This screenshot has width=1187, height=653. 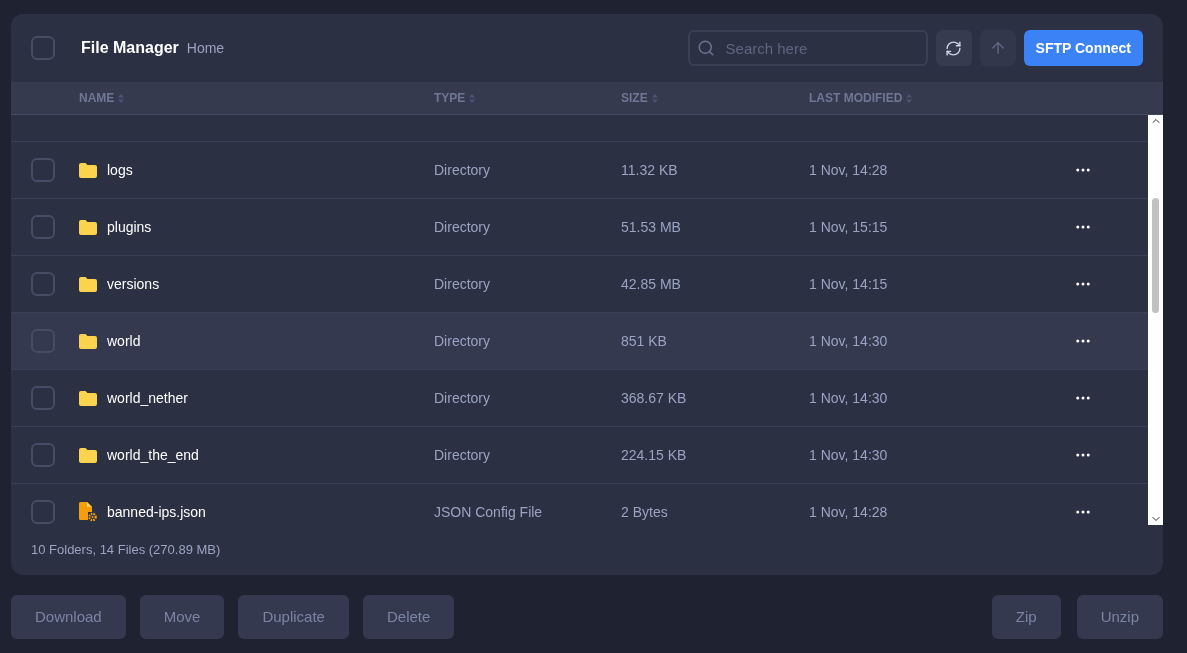 What do you see at coordinates (153, 455) in the screenshot?
I see `file-name: world_the_end` at bounding box center [153, 455].